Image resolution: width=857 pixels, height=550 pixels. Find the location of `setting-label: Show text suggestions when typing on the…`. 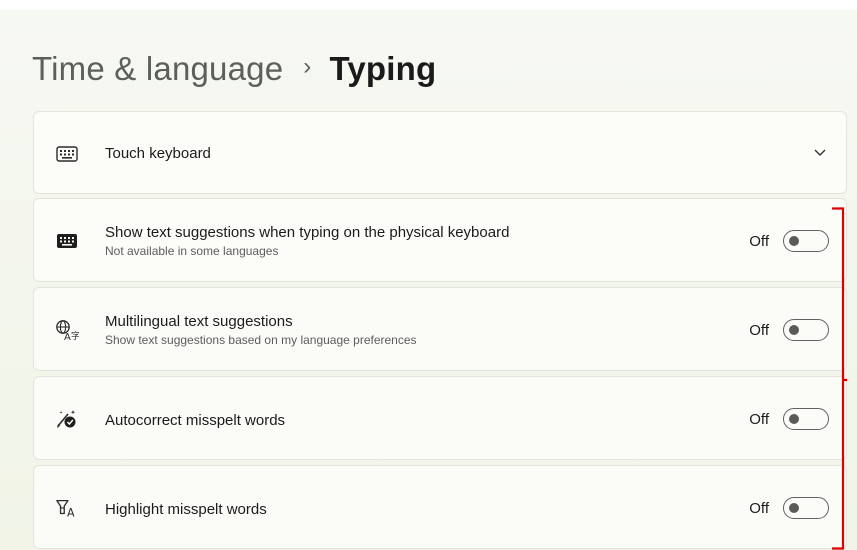

setting-label: Show text suggestions when typing on the… is located at coordinates (307, 232).